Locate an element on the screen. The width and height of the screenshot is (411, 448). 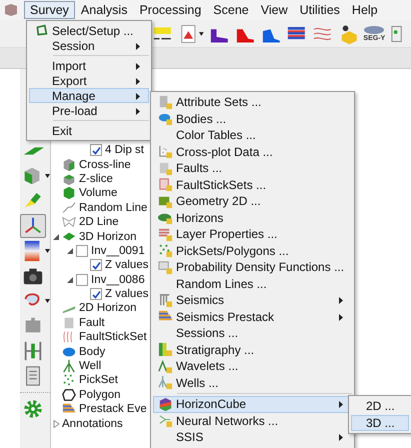
tree-item: PickSet is located at coordinates (98, 380).